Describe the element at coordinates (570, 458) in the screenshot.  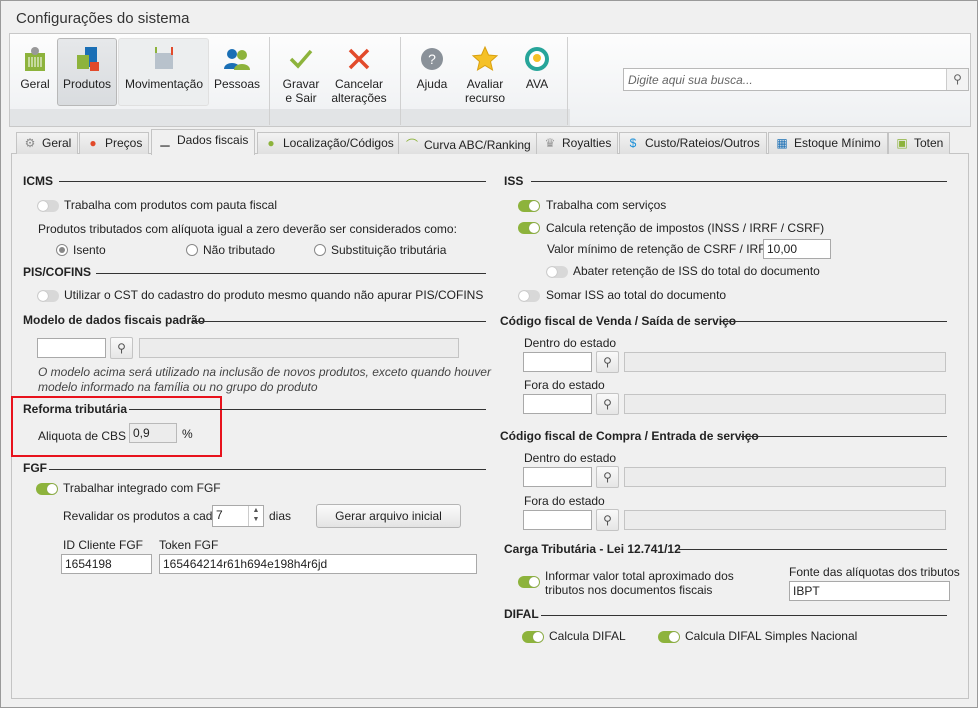
I see `compra-dentro-label: Dentro do estado` at that location.